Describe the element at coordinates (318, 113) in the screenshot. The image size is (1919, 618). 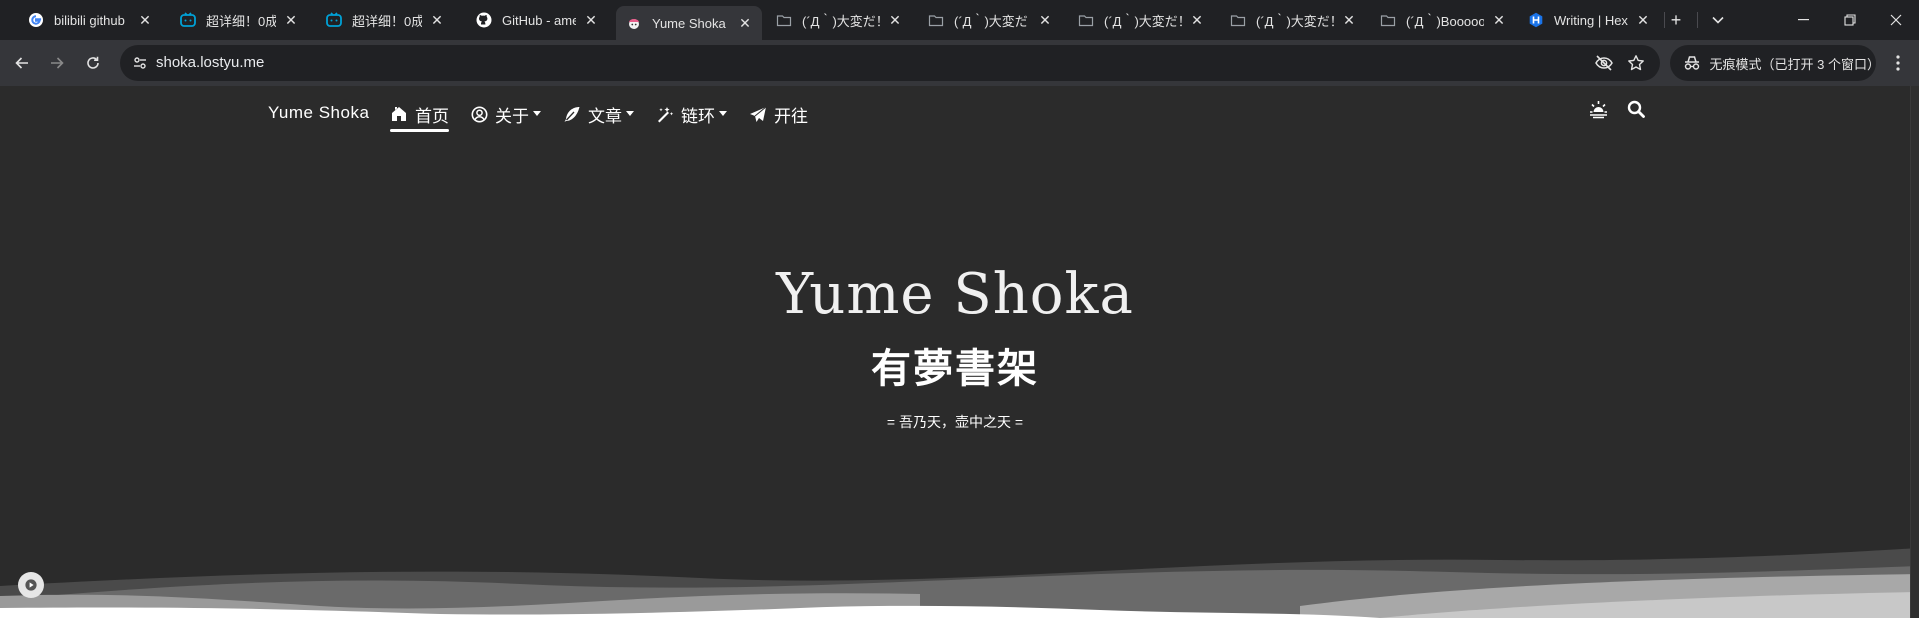
I see `site-brand: Yume Shoka` at that location.